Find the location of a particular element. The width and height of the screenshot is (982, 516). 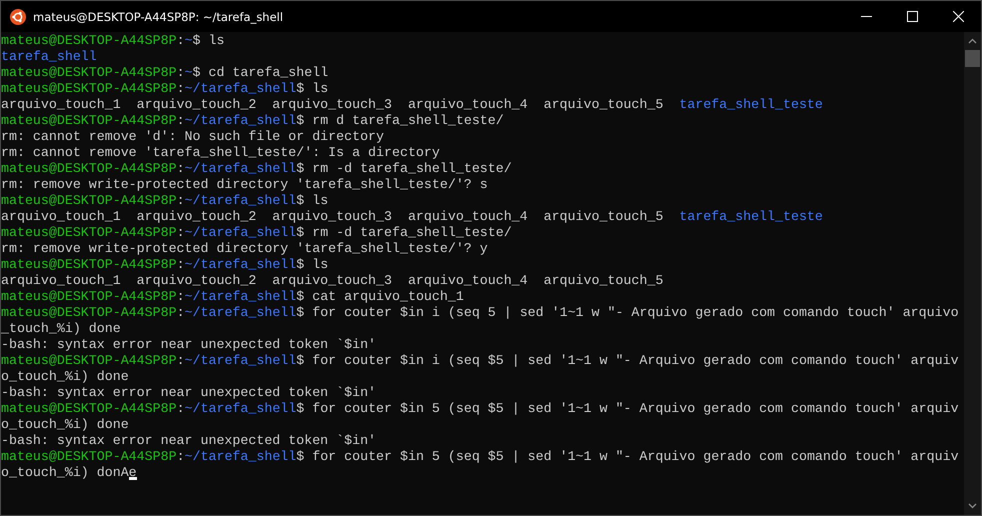

terminal-line: arquivo_touch_1 arquivo_touch_2 arquivo_touch_3 arquivo_touch_4 arquivo_touch_5 is located at coordinates (332, 281).